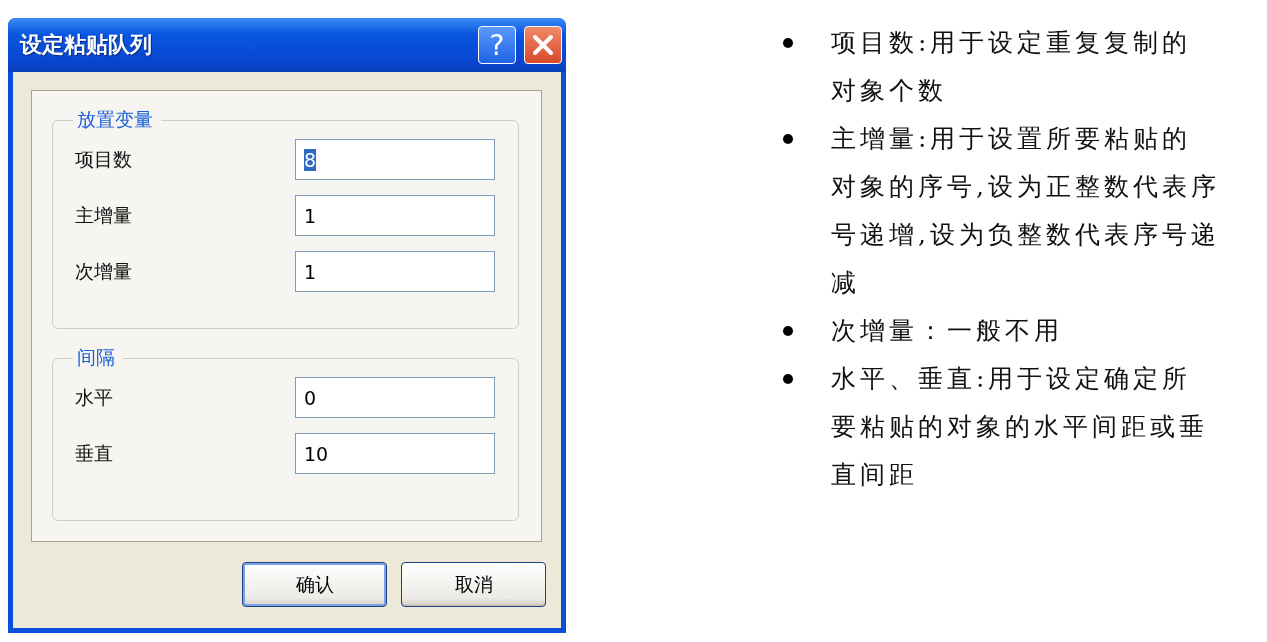 This screenshot has width=1267, height=642. I want to click on window-title: 设定粘贴队列, so click(86, 45).